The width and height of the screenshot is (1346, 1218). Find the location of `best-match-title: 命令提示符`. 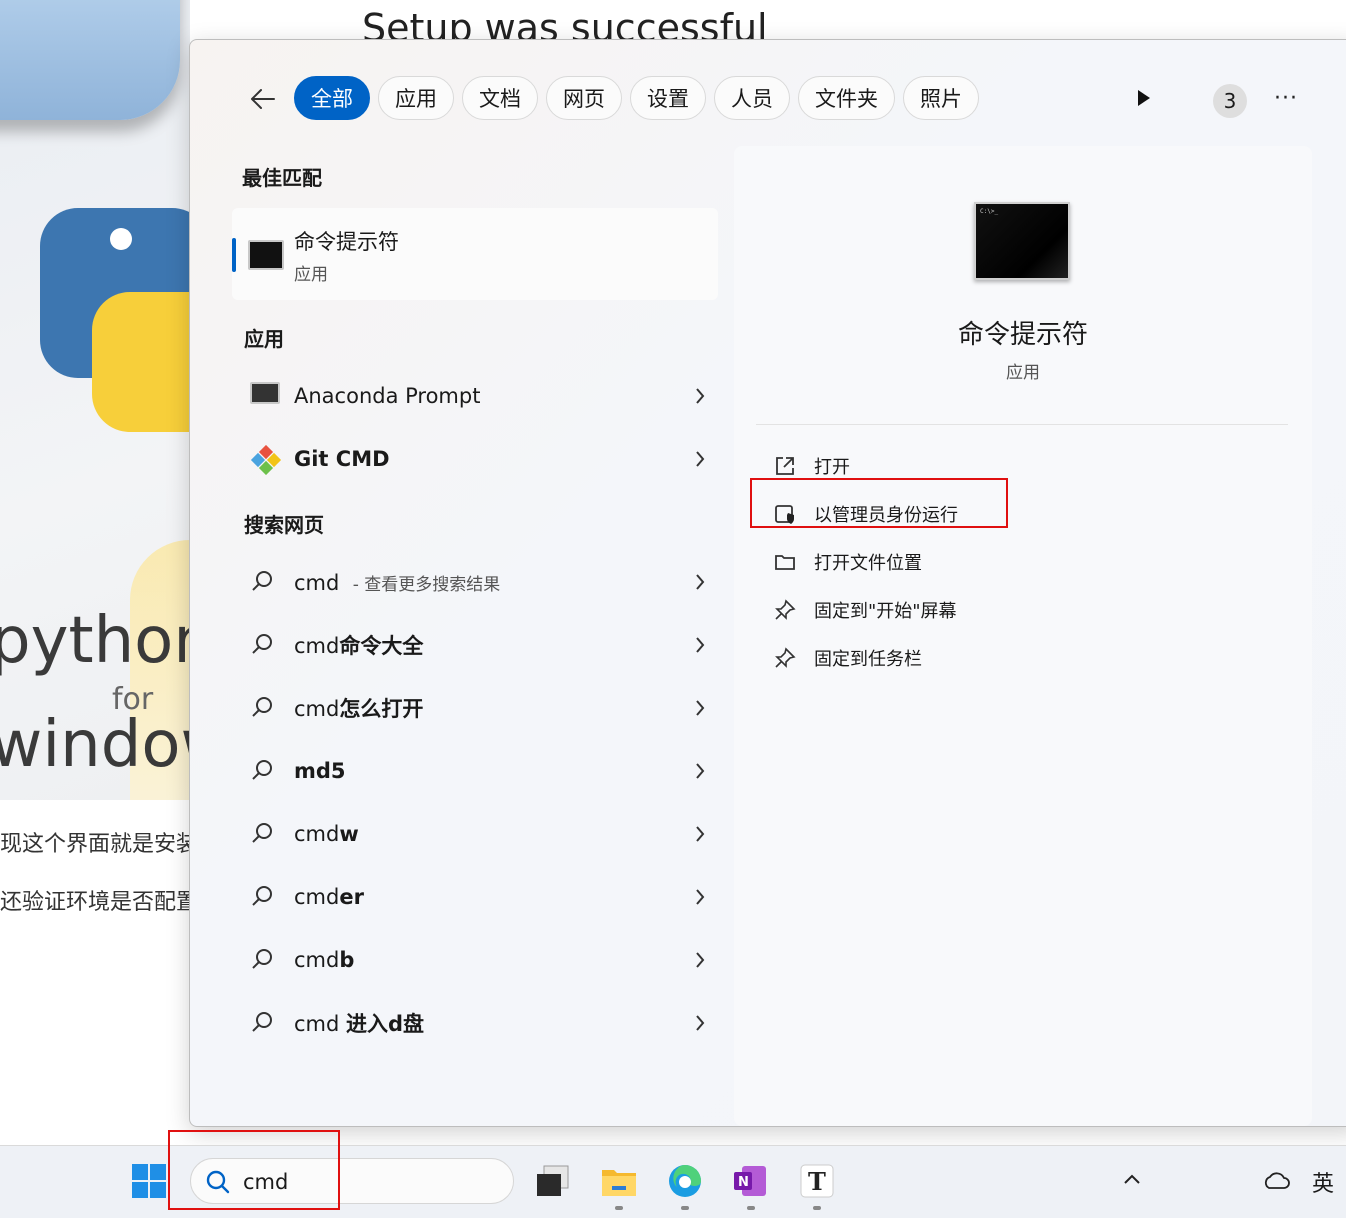

best-match-title: 命令提示符 is located at coordinates (346, 242).